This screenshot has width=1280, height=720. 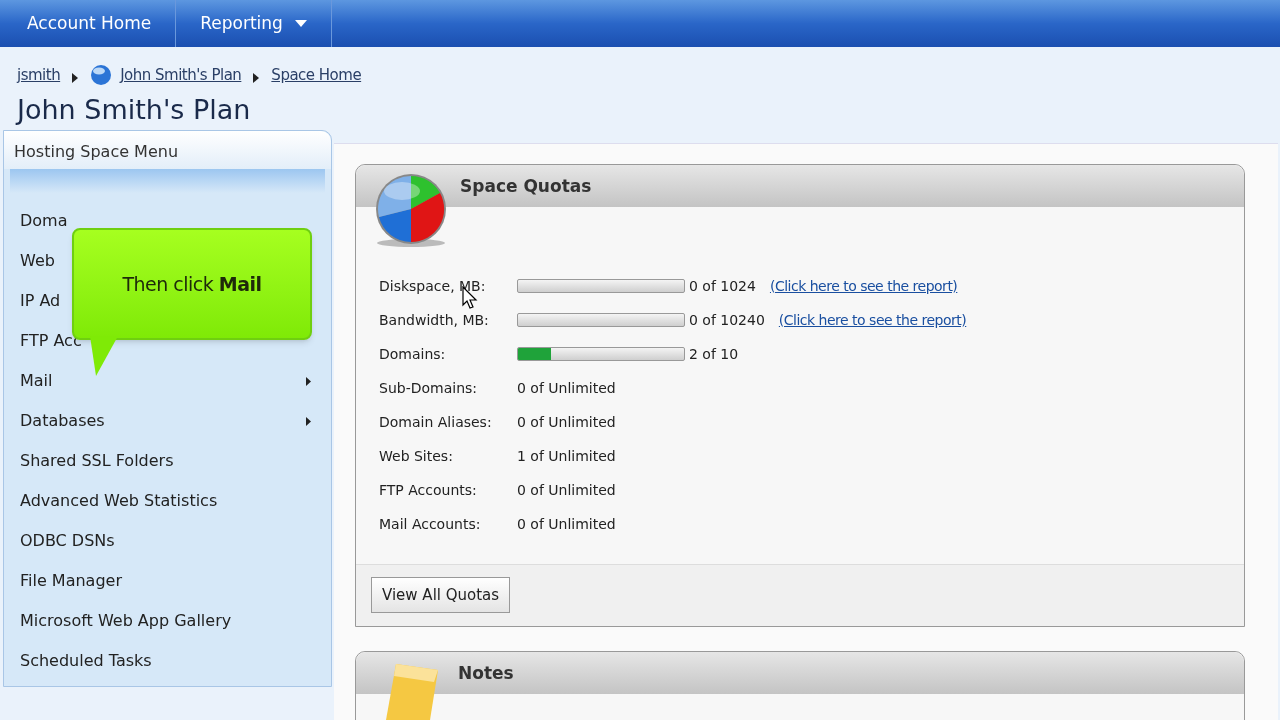 What do you see at coordinates (104, 356) in the screenshot?
I see `tooltip-tail` at bounding box center [104, 356].